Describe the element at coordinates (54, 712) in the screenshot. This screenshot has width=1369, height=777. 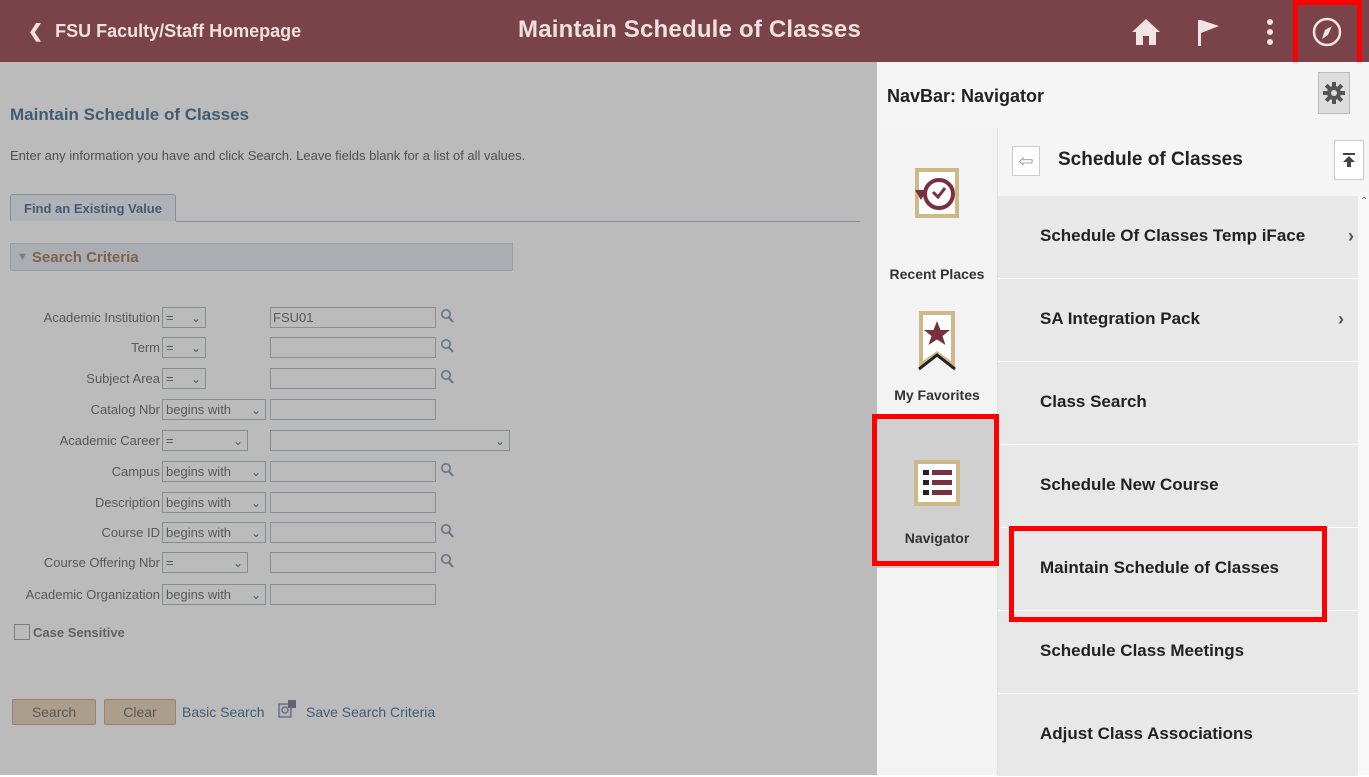
I see `search-button: Search` at that location.